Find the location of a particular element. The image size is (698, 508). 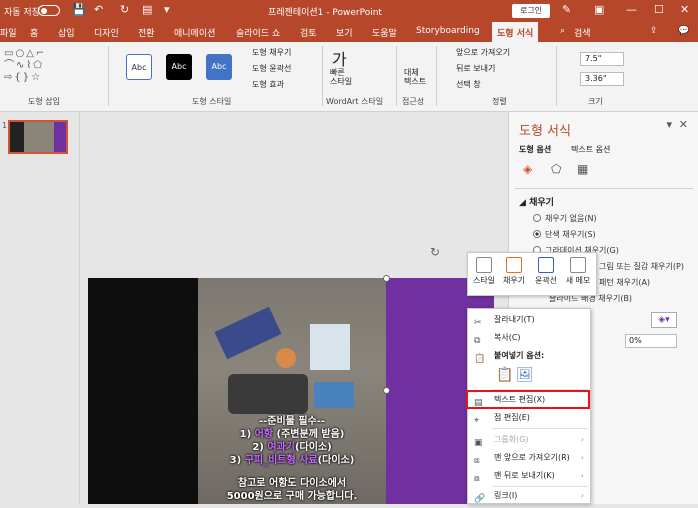

save-icon: 💾 is located at coordinates (79, 9).